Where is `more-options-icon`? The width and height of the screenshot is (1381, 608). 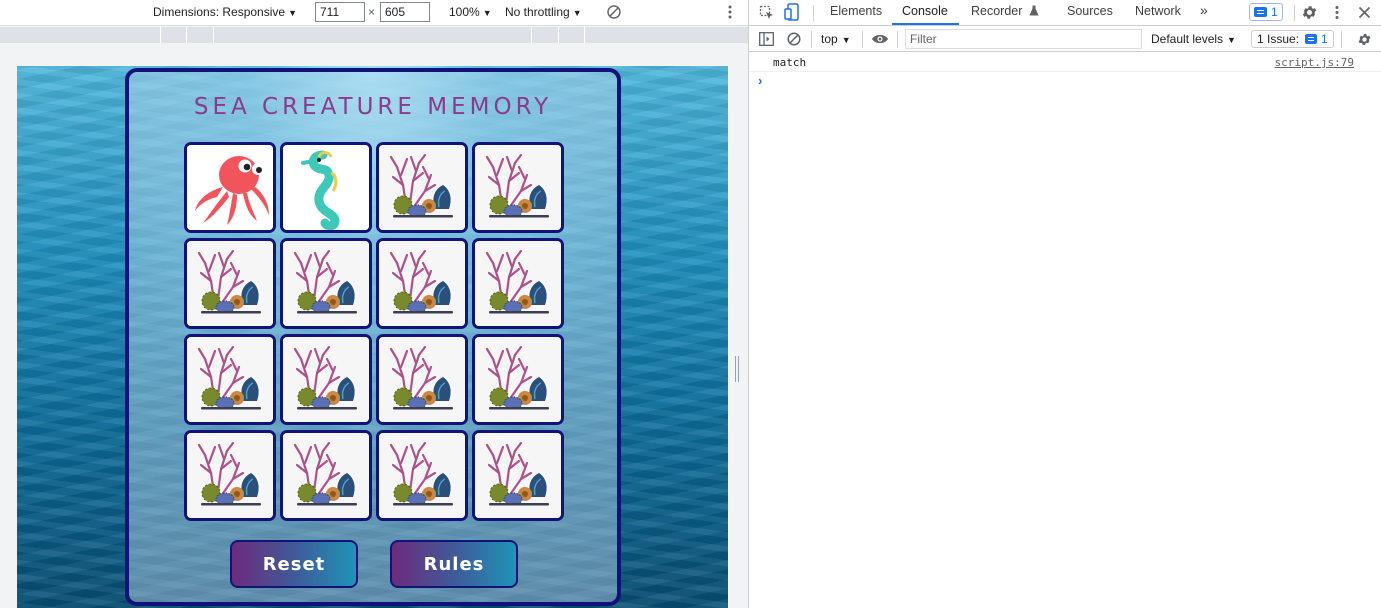 more-options-icon is located at coordinates (730, 12).